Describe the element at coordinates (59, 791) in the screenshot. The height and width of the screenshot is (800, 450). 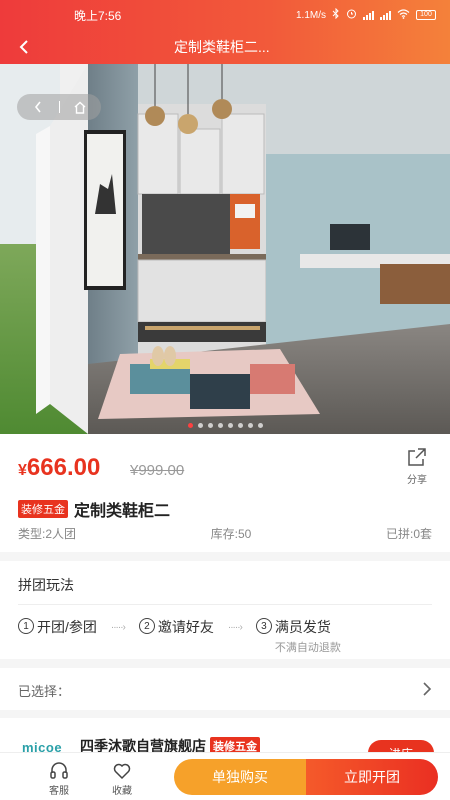
I see `customer-service-label: 客服` at that location.